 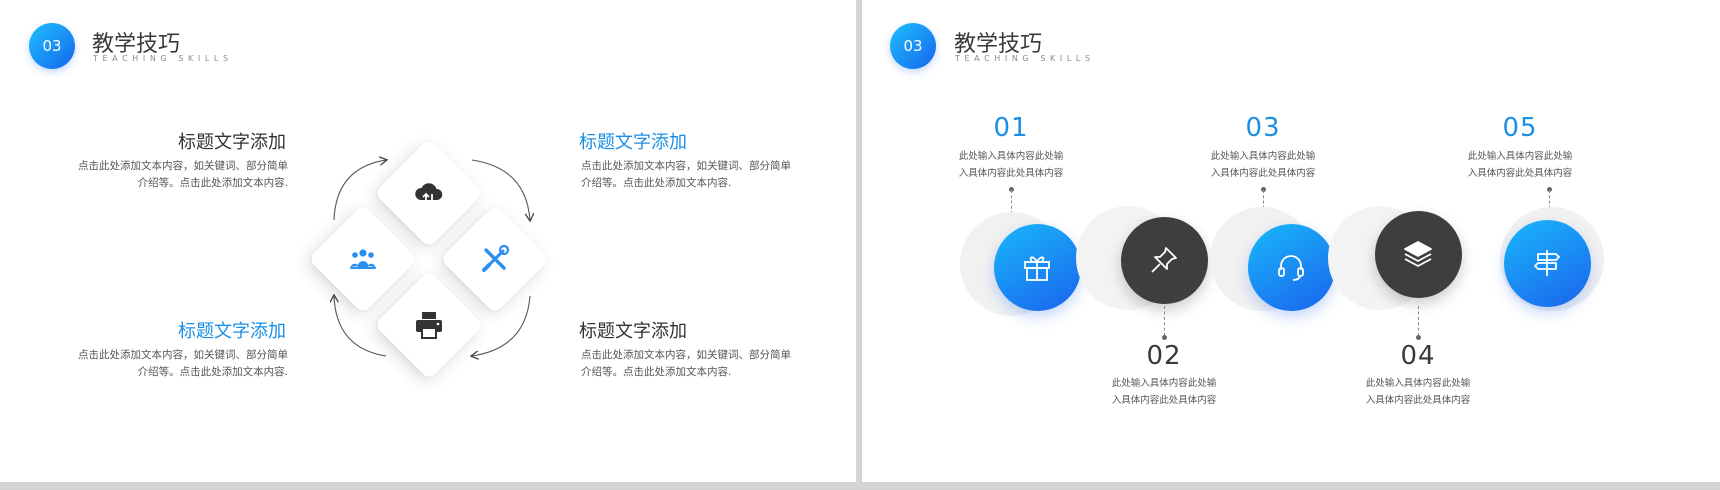 I want to click on step-desc-03: 此处输入具体内容此处输 入具体内容此处具体内容, so click(x=1263, y=165).